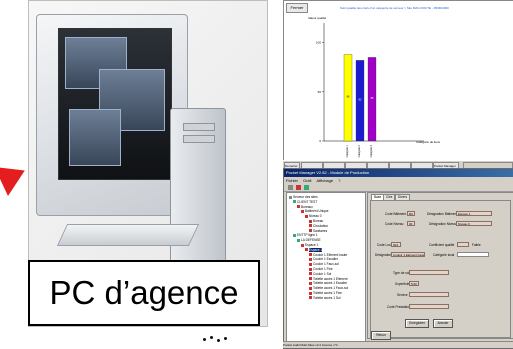  What do you see at coordinates (428, 142) in the screenshot?
I see `x-axis-label: Catégorie de lieux` at bounding box center [428, 142].